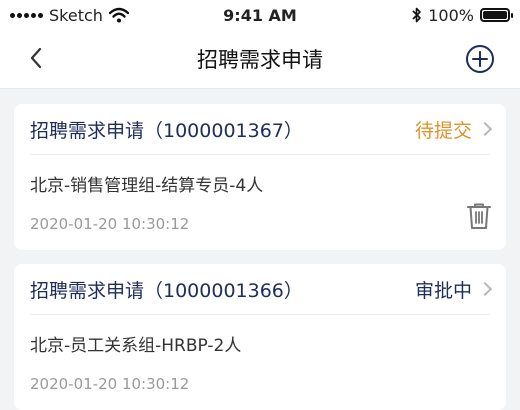 The height and width of the screenshot is (410, 520). What do you see at coordinates (443, 130) in the screenshot?
I see `status-label: 待提交` at bounding box center [443, 130].